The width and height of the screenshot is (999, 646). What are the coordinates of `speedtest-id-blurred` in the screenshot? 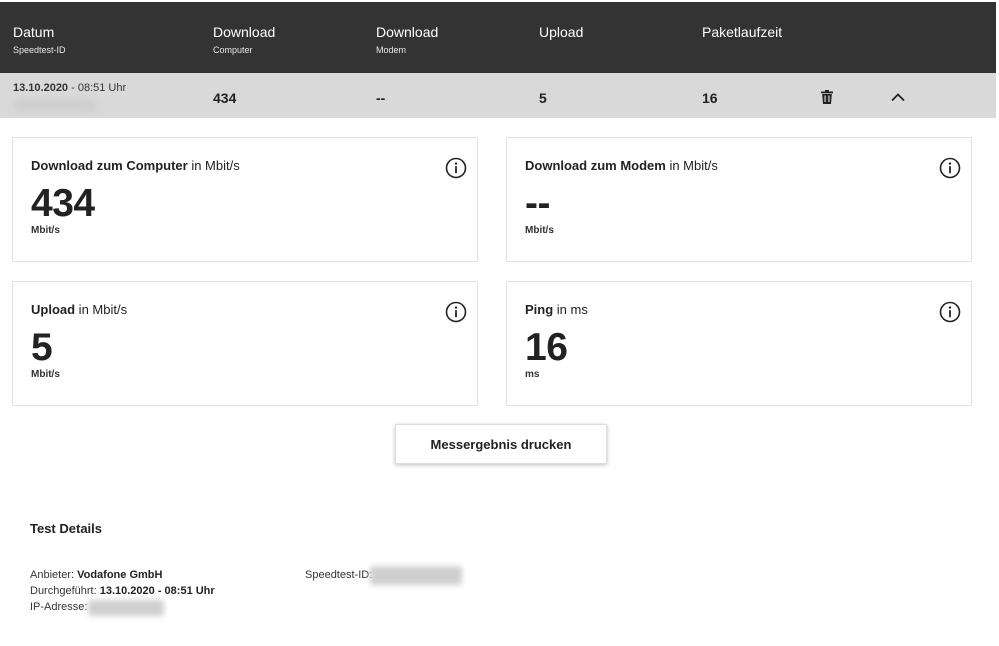 It's located at (55, 105).